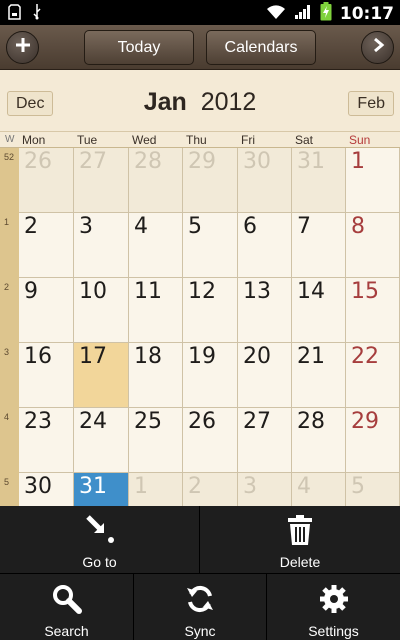  I want to click on search-label: Search, so click(66, 631).